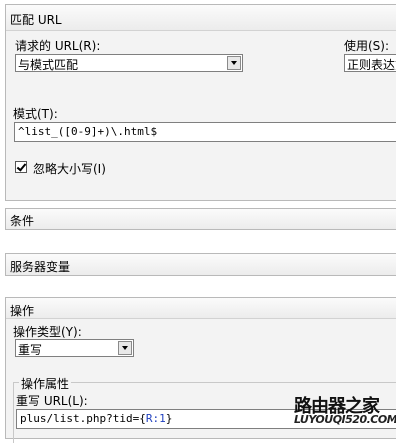 The height and width of the screenshot is (443, 396). I want to click on action-header: 操作, so click(201, 308).